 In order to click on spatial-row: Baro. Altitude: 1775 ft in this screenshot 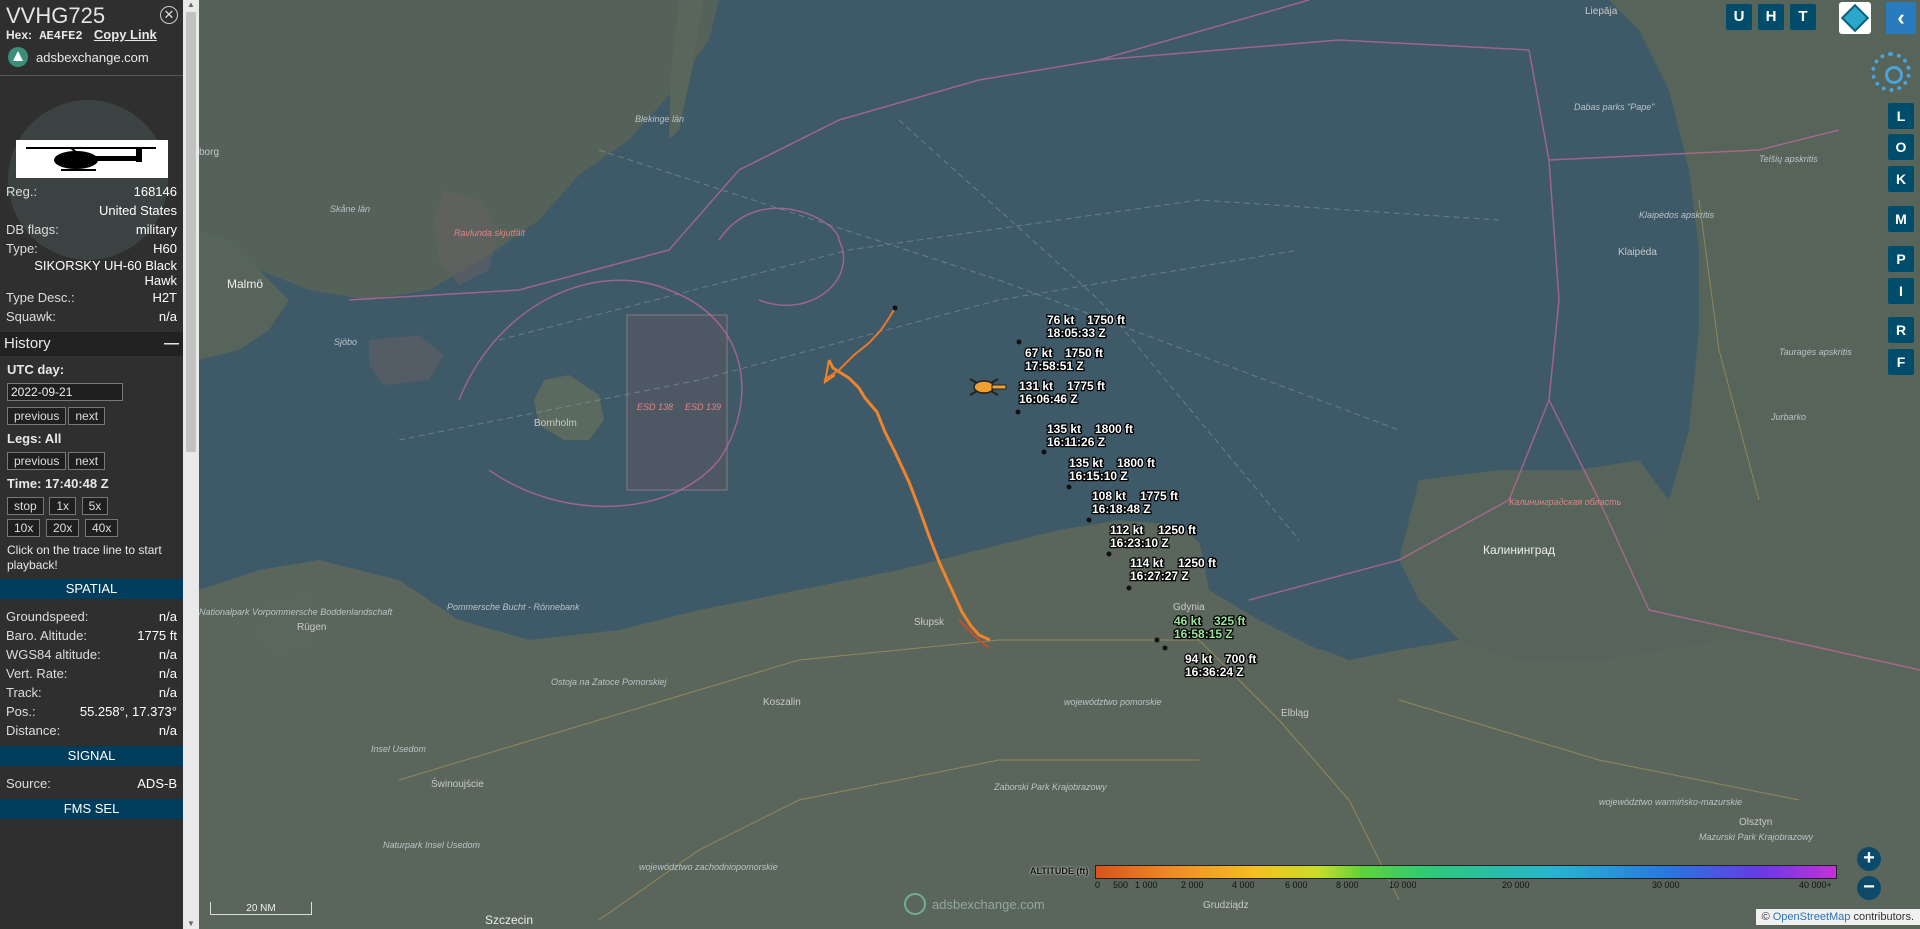, I will do `click(91, 635)`.